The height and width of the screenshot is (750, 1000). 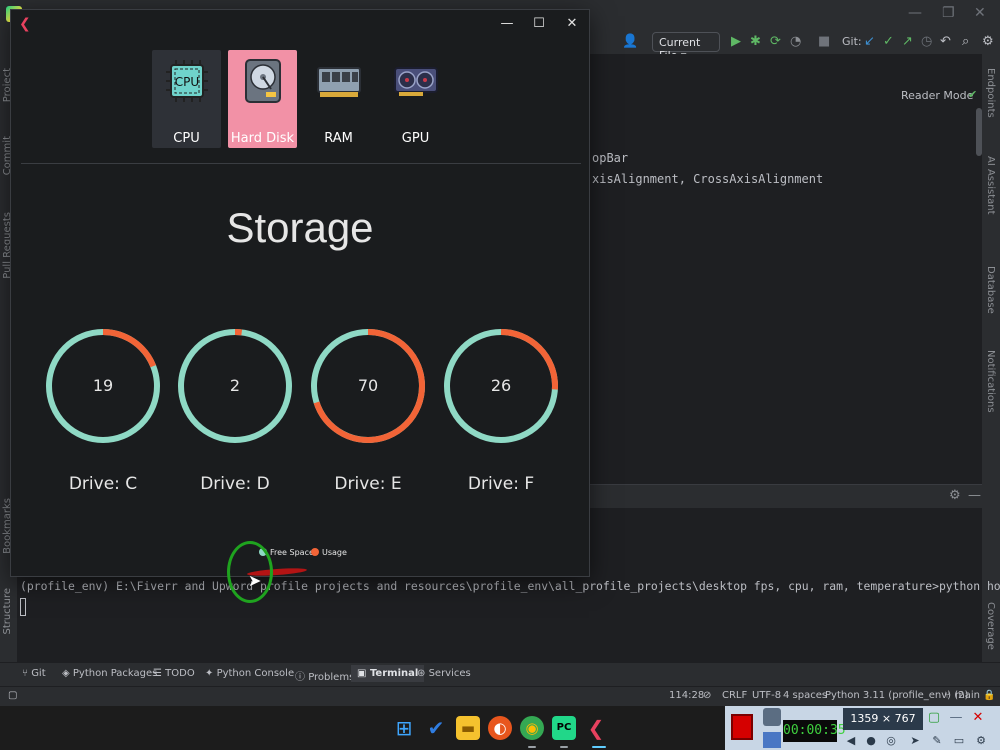 I want to click on terminal-hide-icon: —, so click(x=974, y=495).